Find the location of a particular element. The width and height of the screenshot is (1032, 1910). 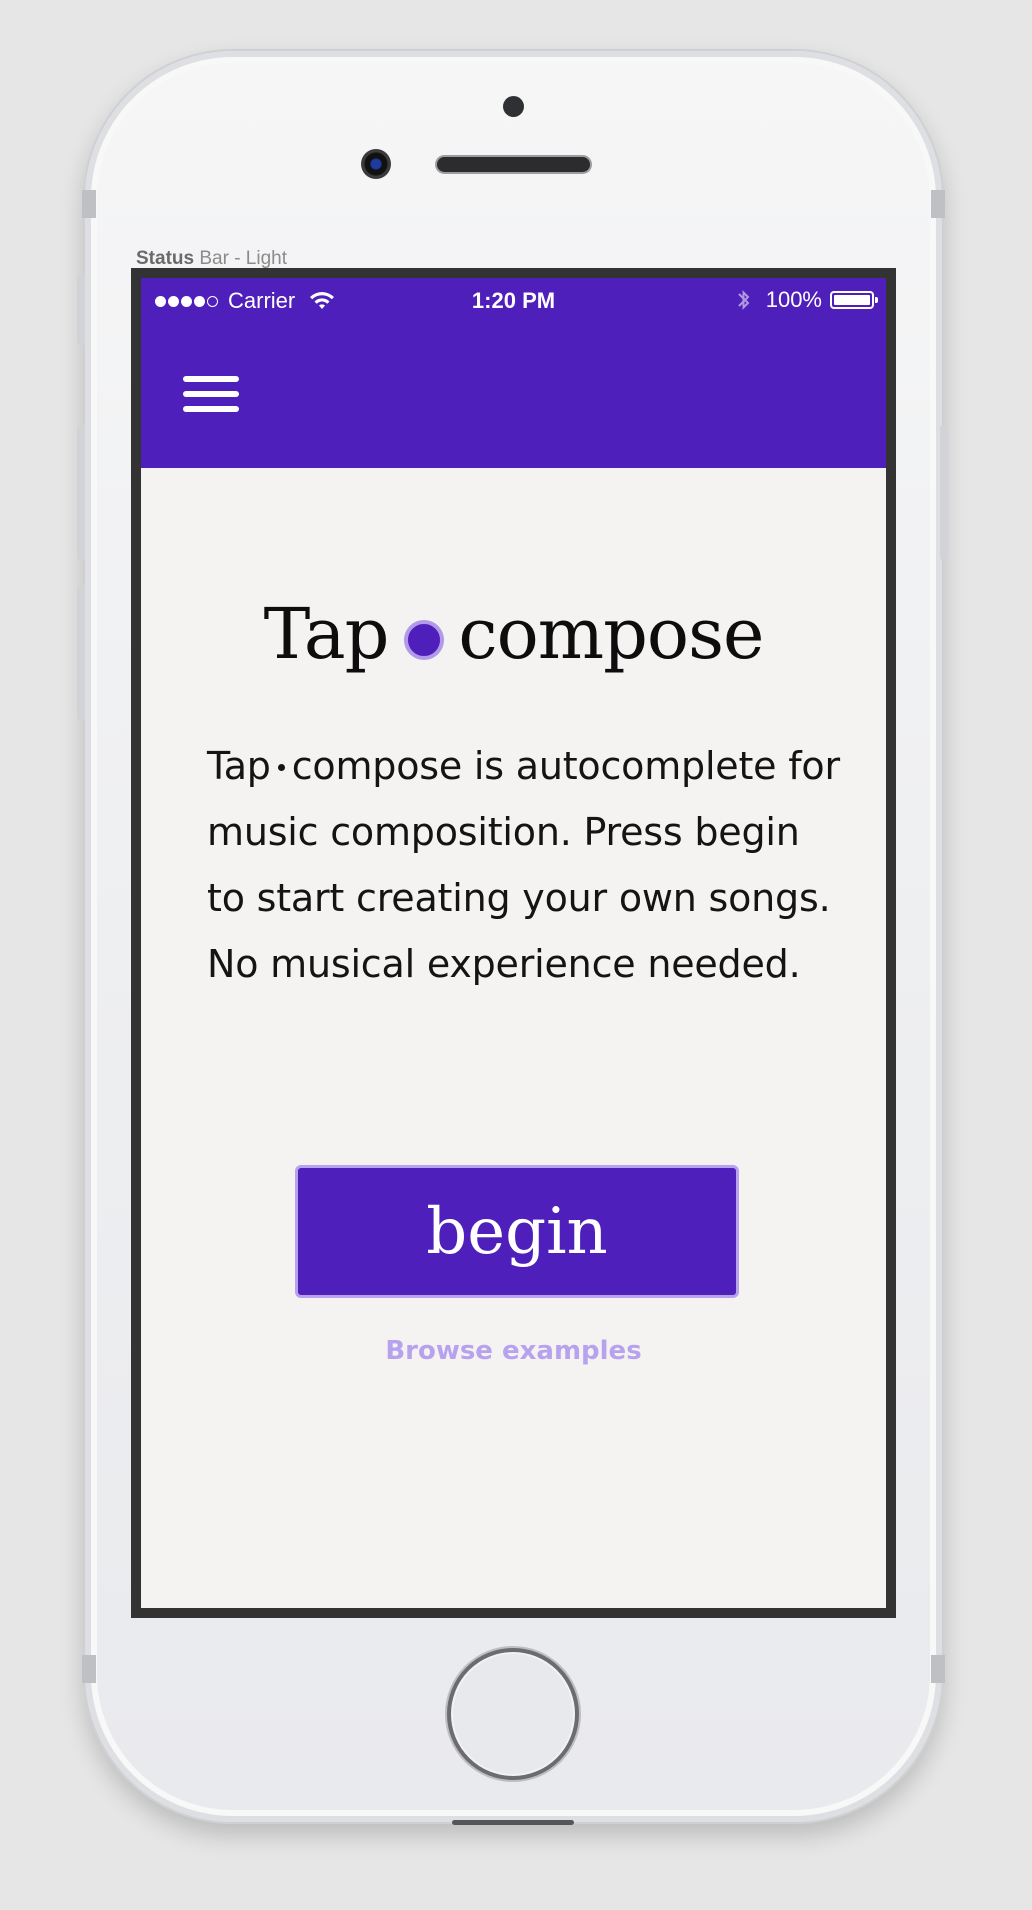

desc-dot-icon is located at coordinates (281, 767).